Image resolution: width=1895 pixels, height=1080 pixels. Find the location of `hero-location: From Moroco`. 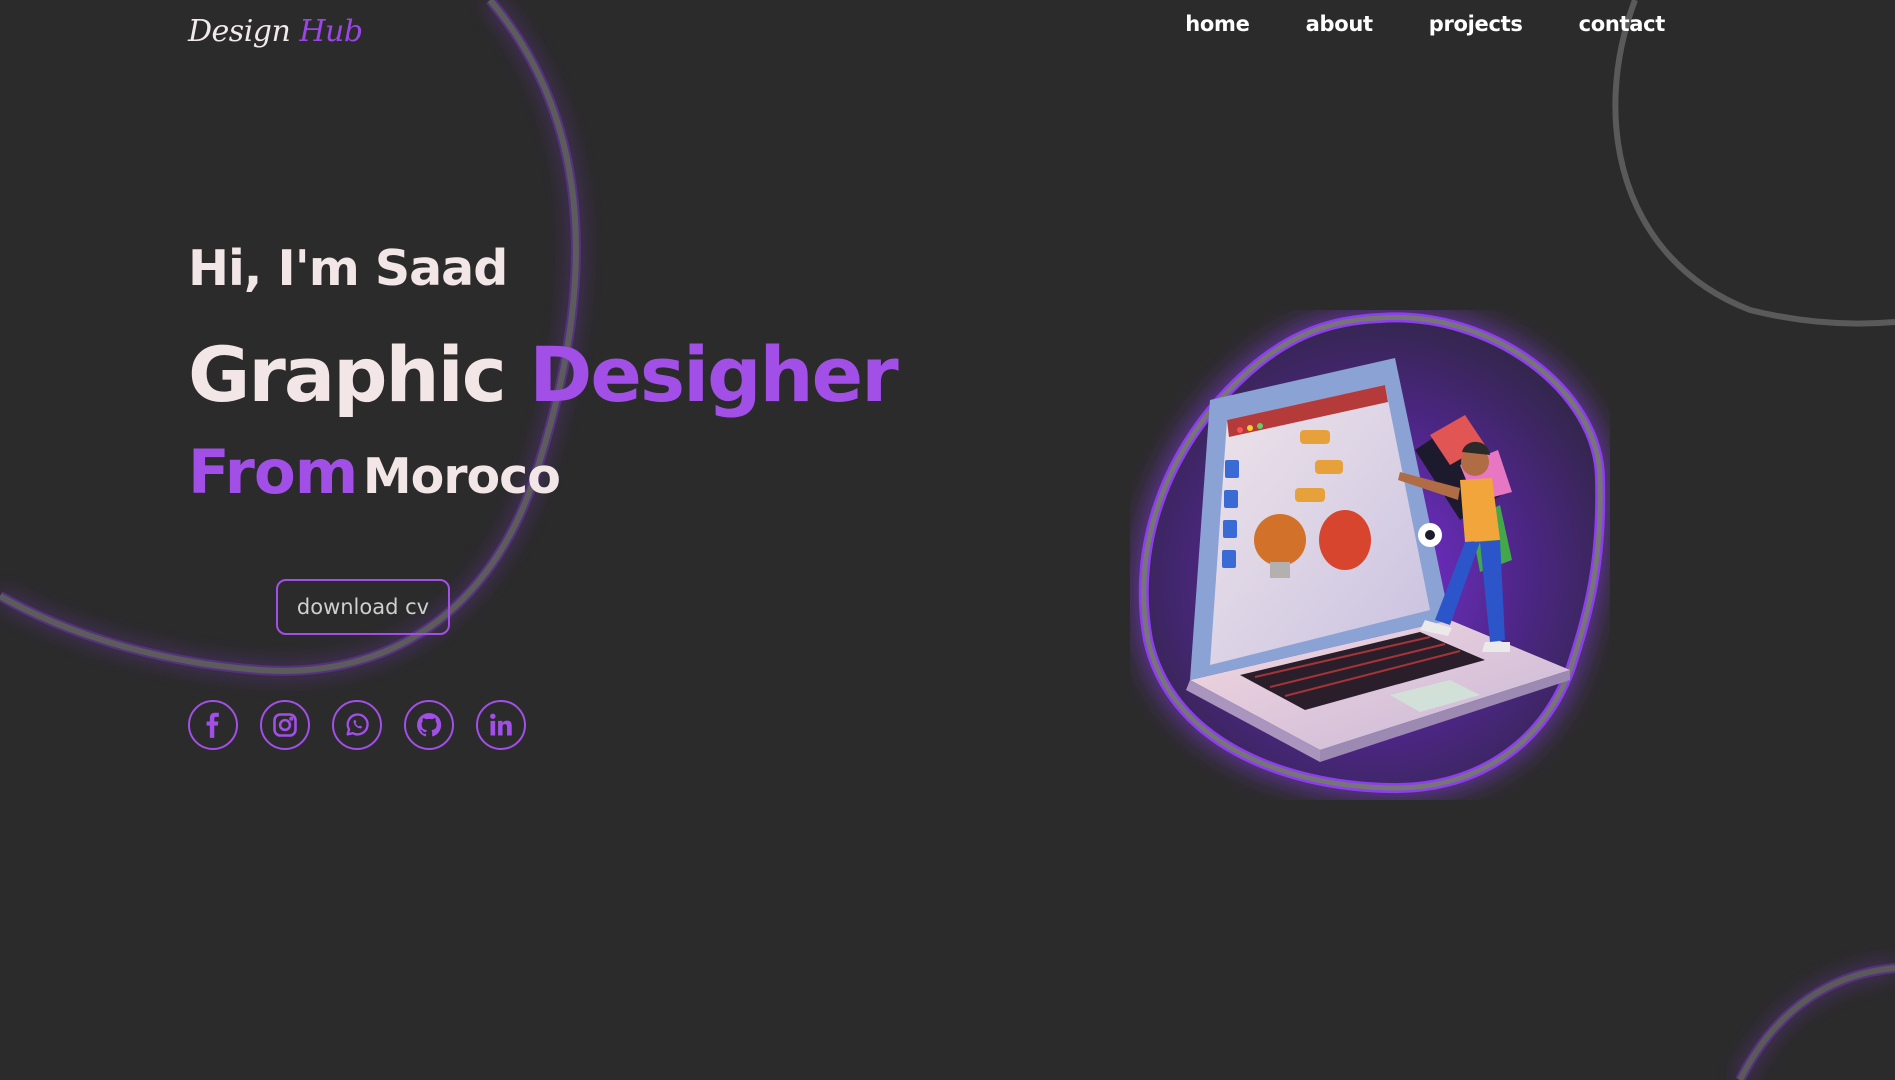

hero-location: From Moroco is located at coordinates (374, 472).